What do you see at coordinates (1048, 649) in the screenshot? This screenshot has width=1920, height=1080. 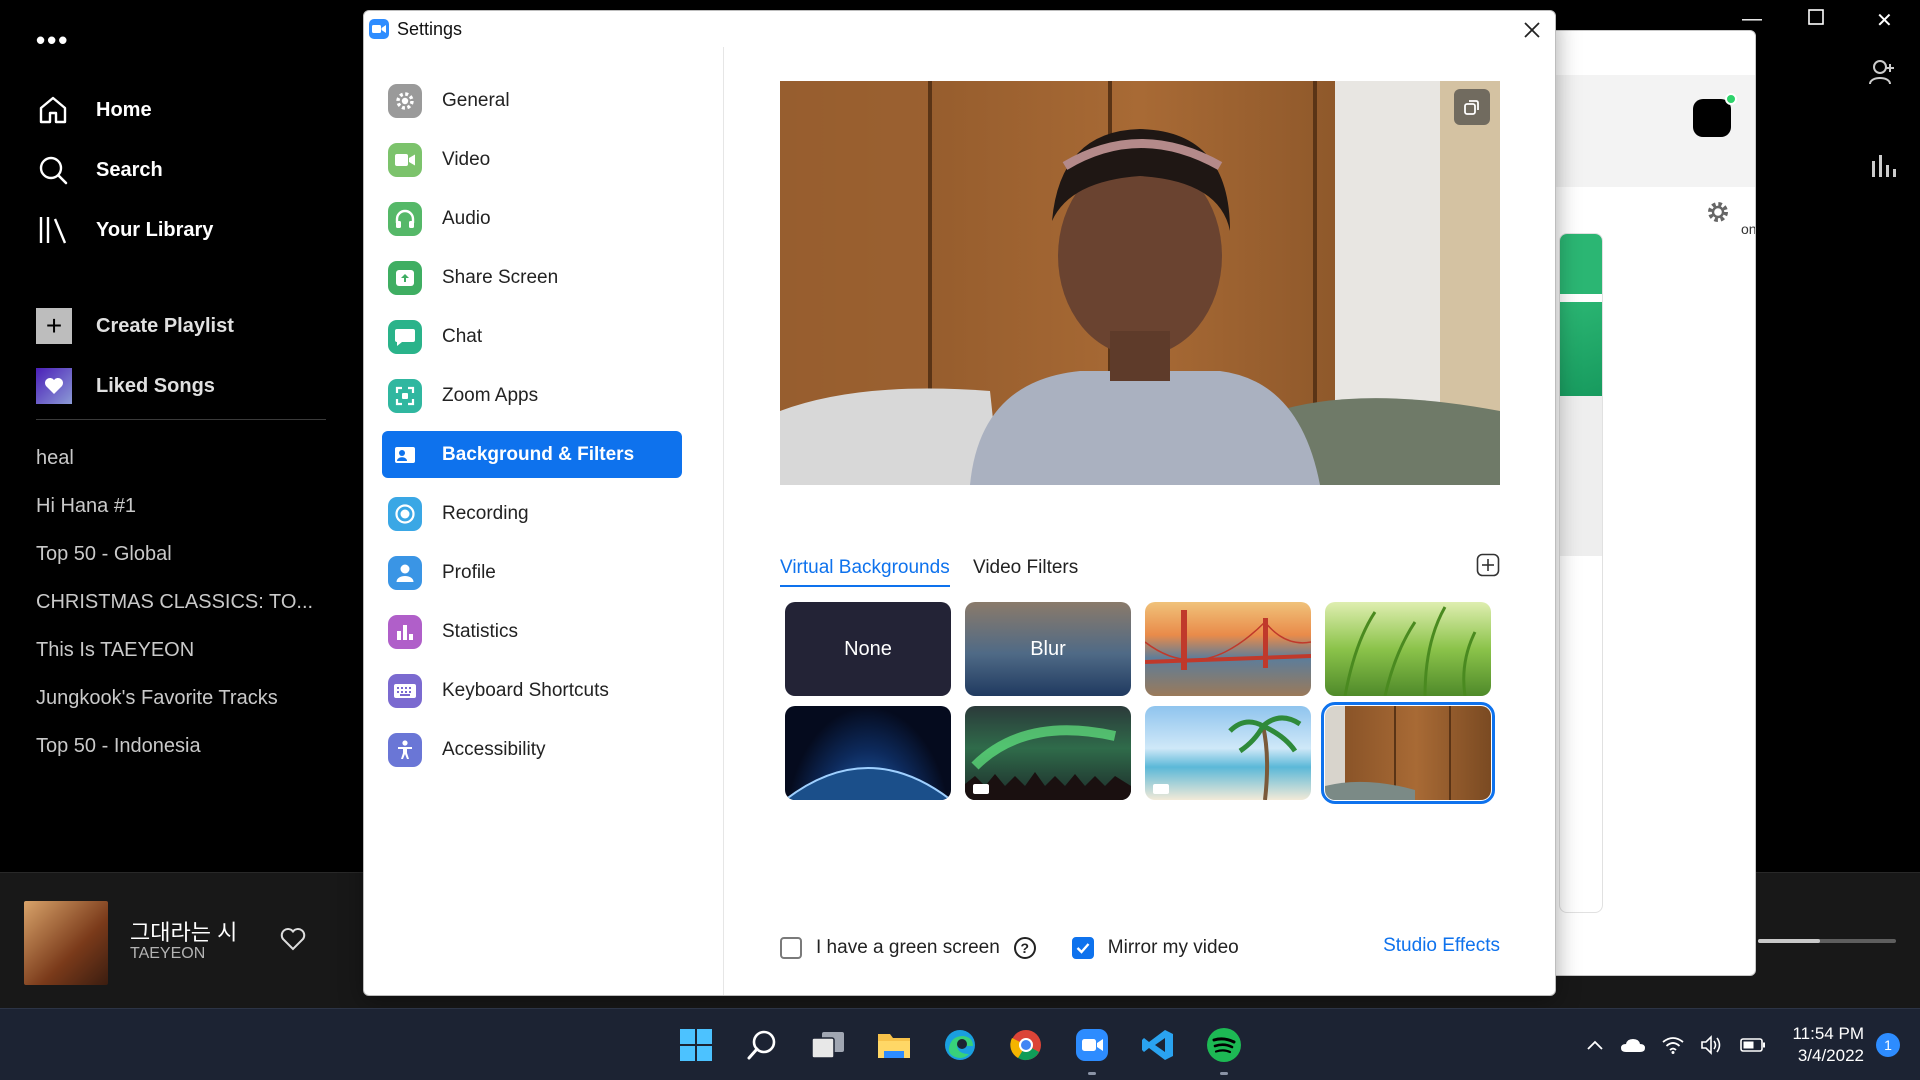 I see `background-tile-blur: Blur` at bounding box center [1048, 649].